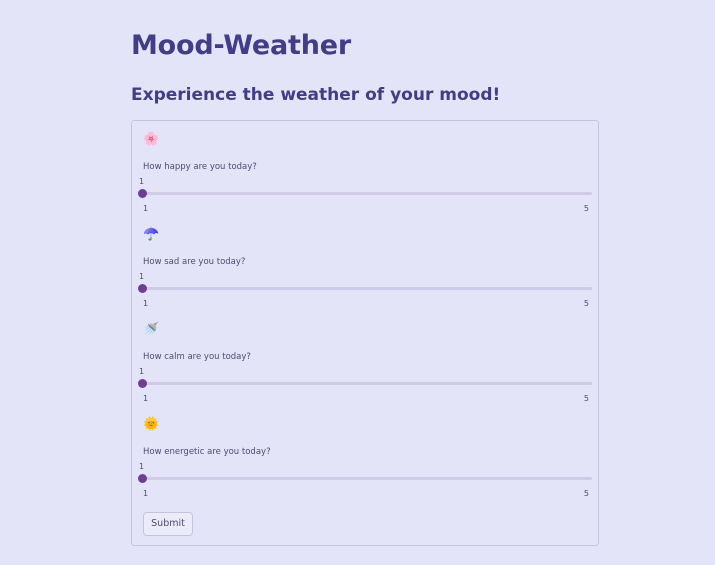 This screenshot has width=715, height=565. I want to click on happy-slider-thumb, so click(142, 193).